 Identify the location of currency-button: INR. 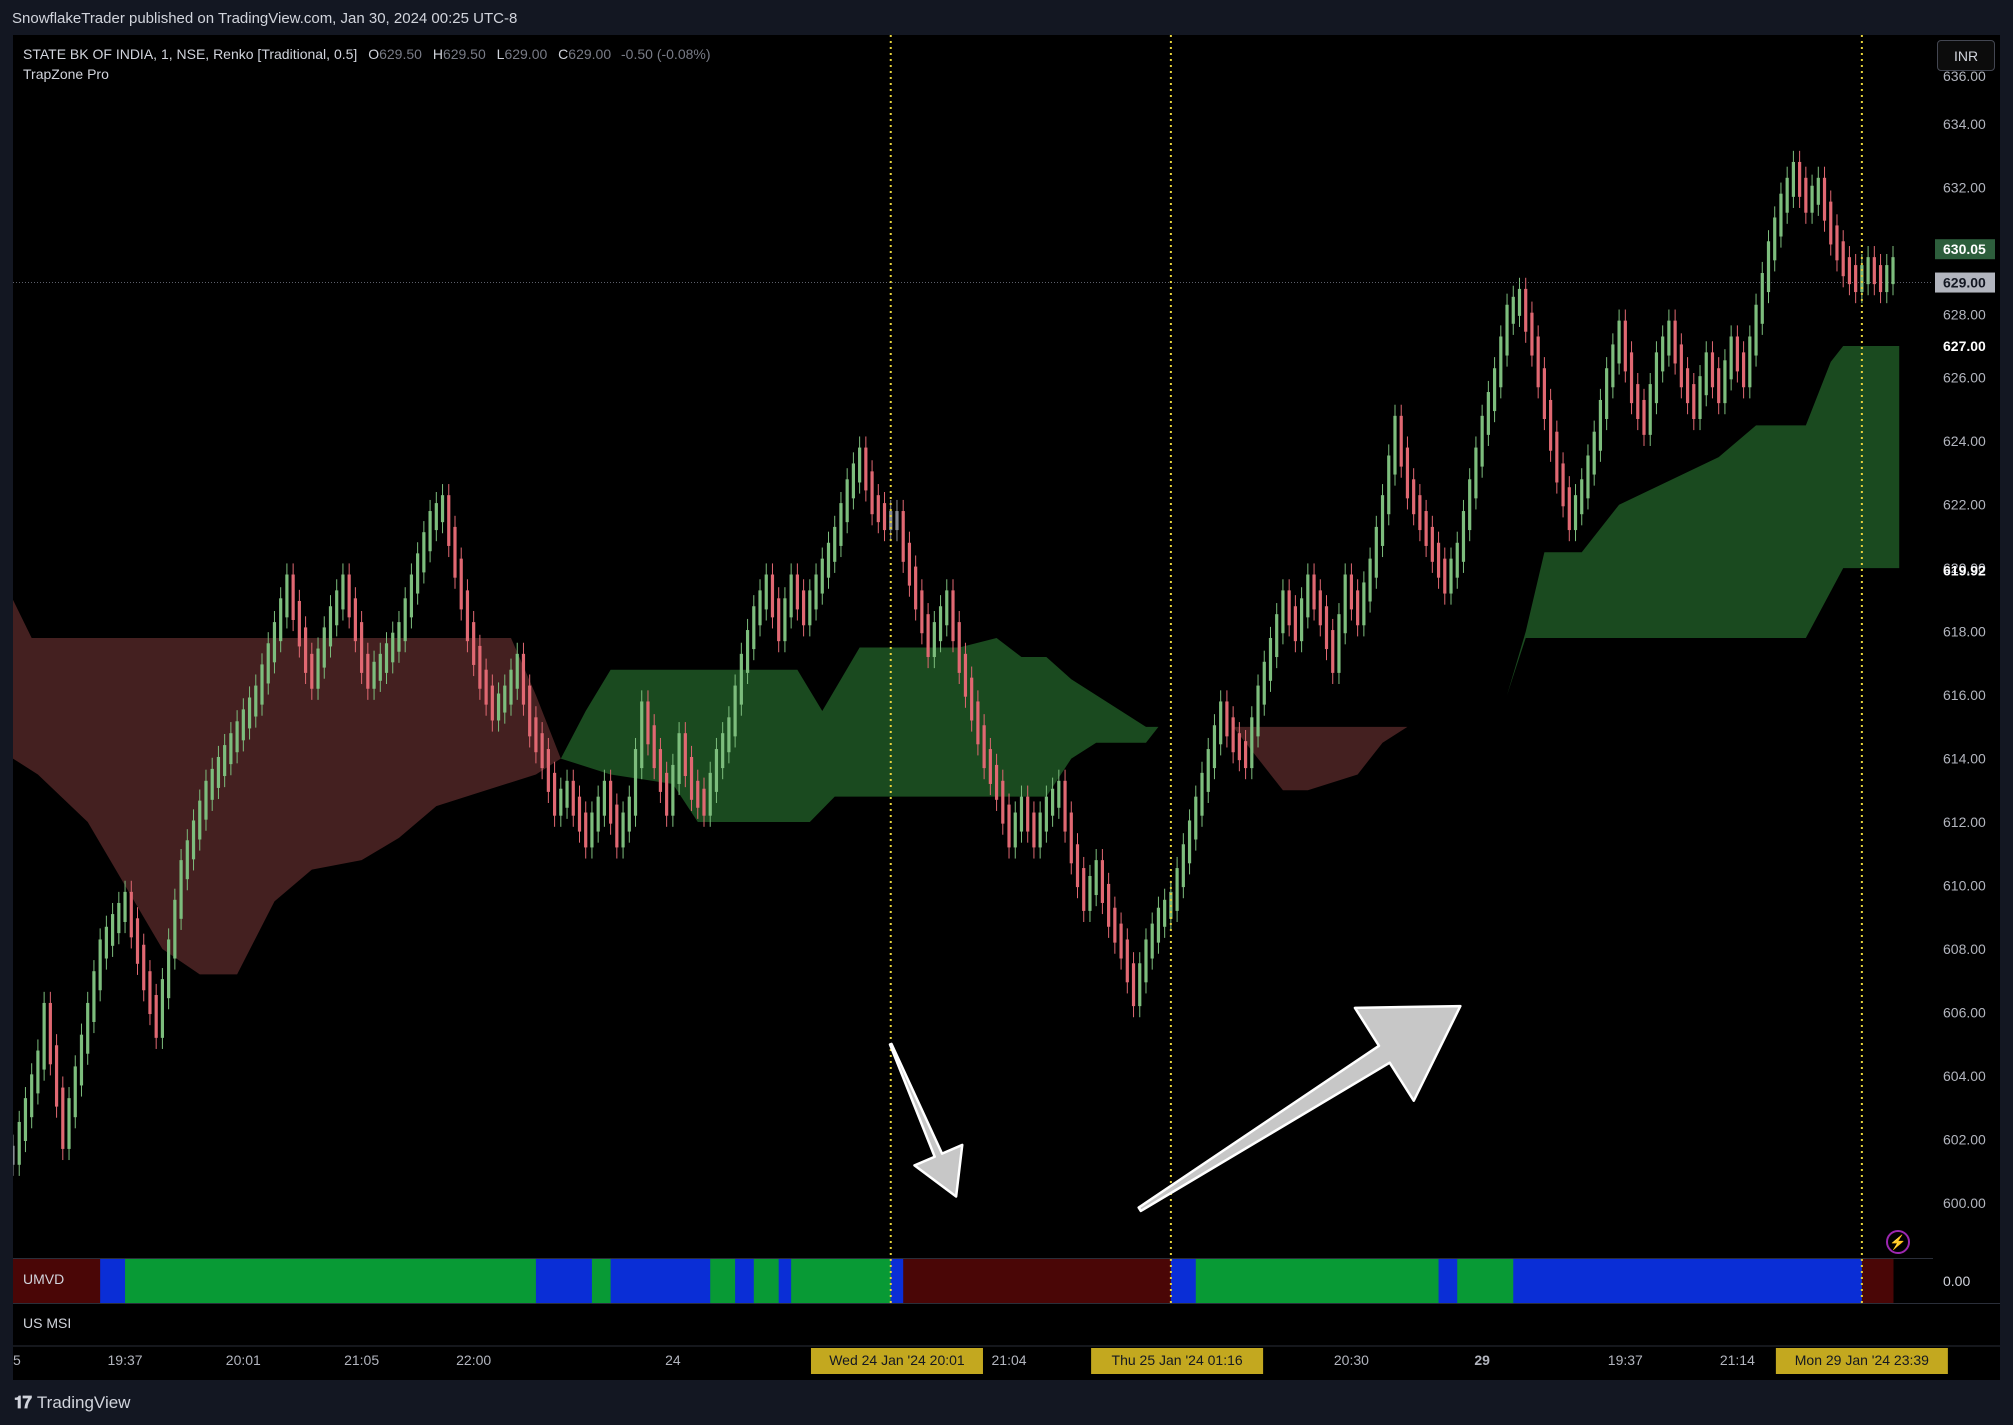
(1966, 55).